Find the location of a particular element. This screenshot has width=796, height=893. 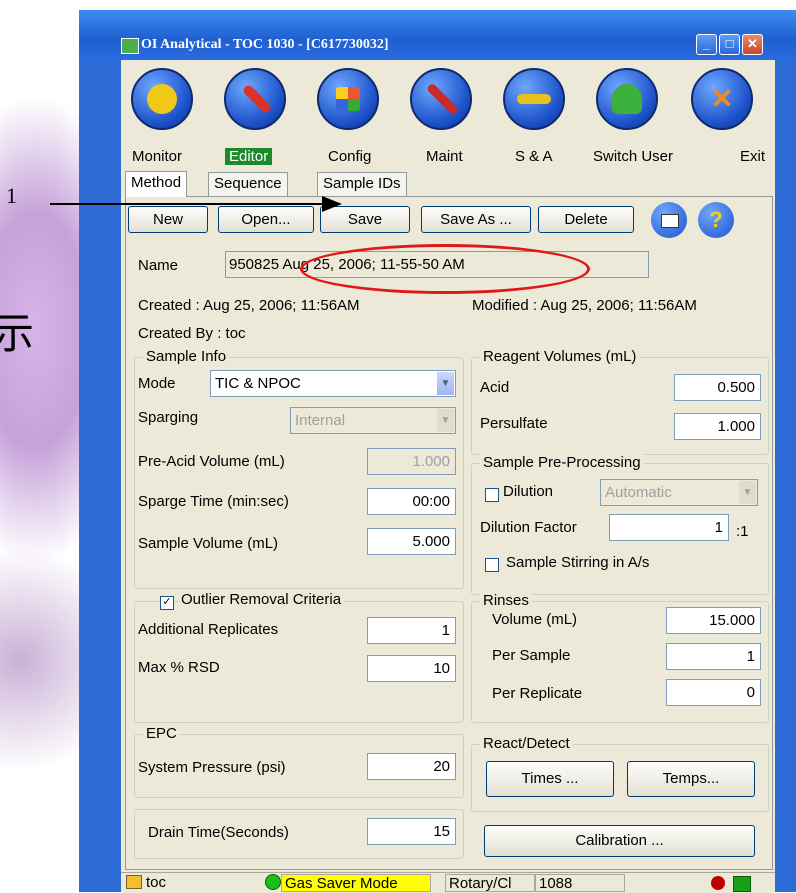

dilution-factor-field: 1 is located at coordinates (669, 527).